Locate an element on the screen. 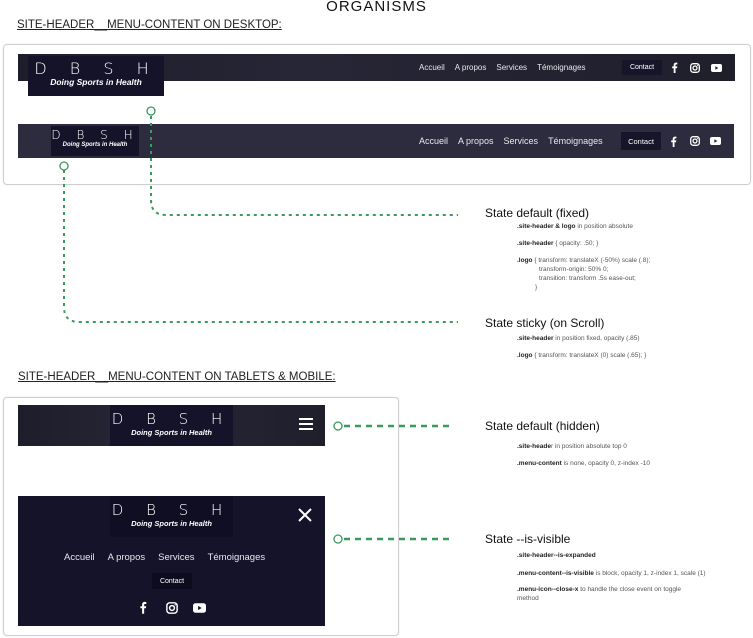 The image size is (753, 638). connector-default-fixed is located at coordinates (304, 166).